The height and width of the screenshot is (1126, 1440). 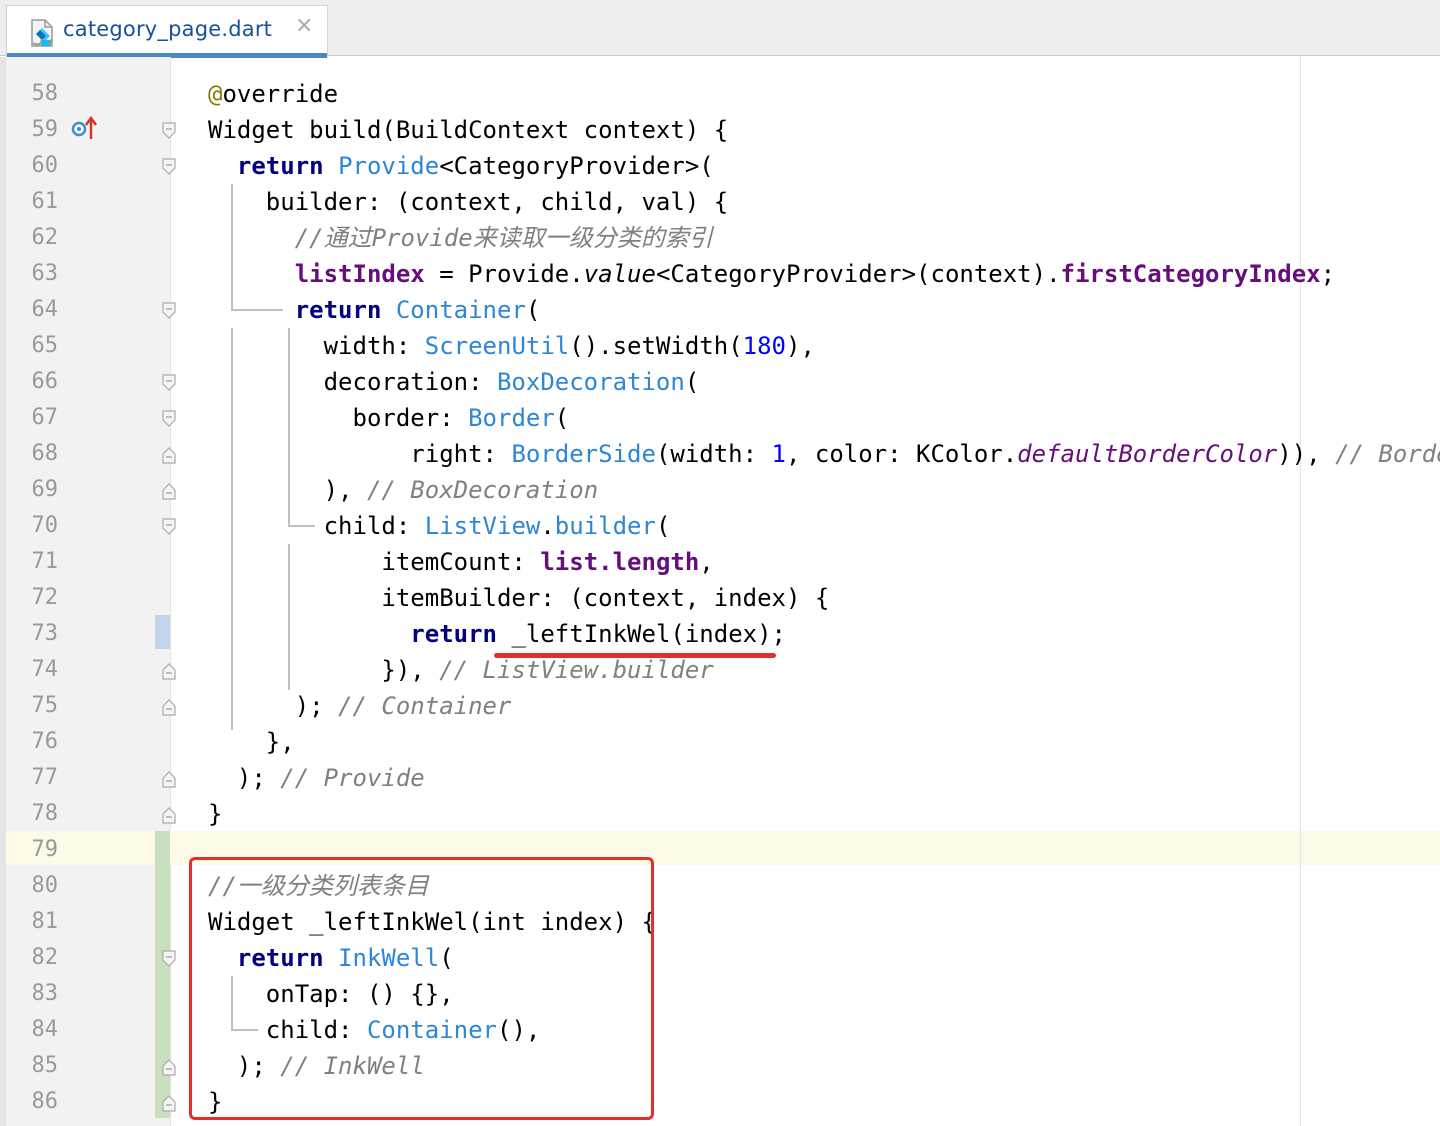 What do you see at coordinates (34, 310) in the screenshot?
I see `line-number: 64` at bounding box center [34, 310].